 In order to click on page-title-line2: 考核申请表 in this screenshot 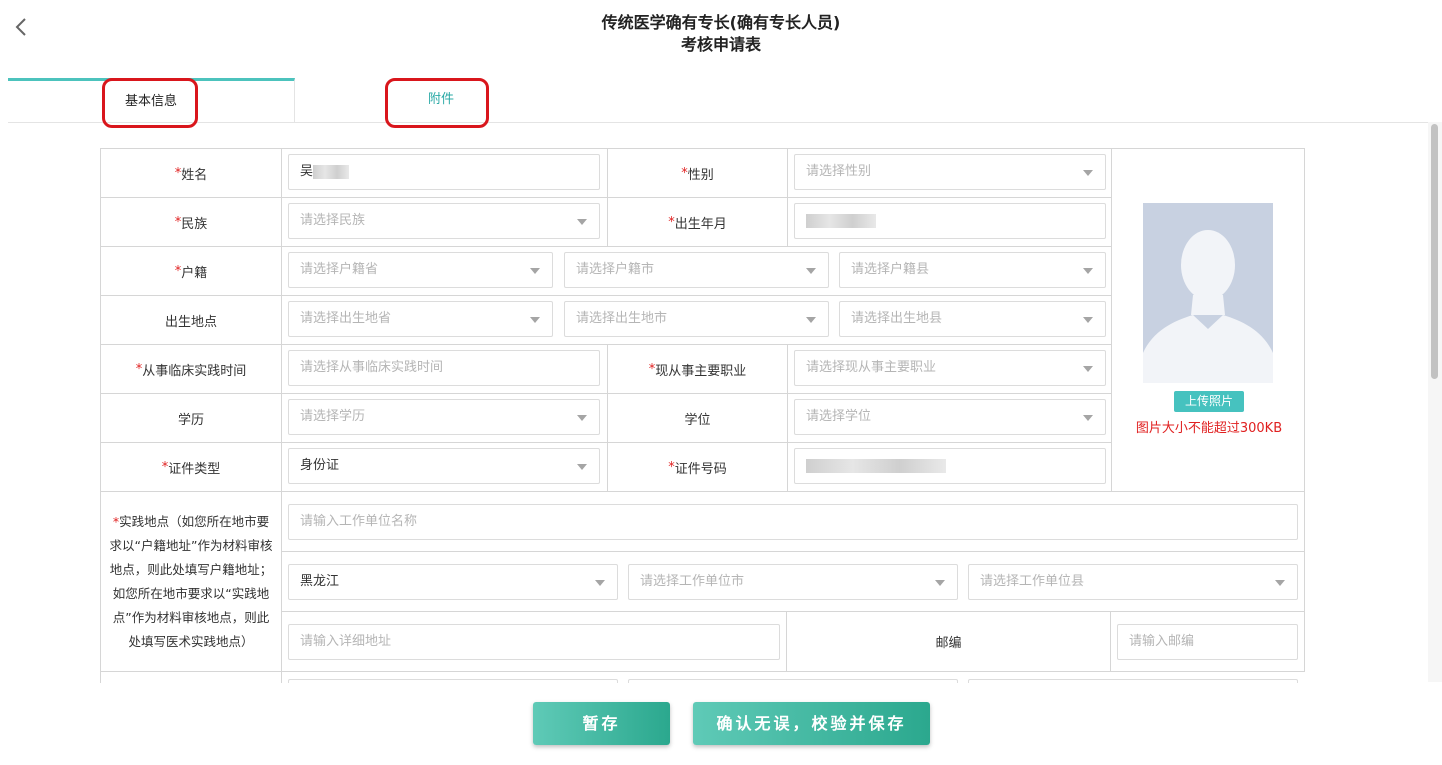, I will do `click(720, 44)`.